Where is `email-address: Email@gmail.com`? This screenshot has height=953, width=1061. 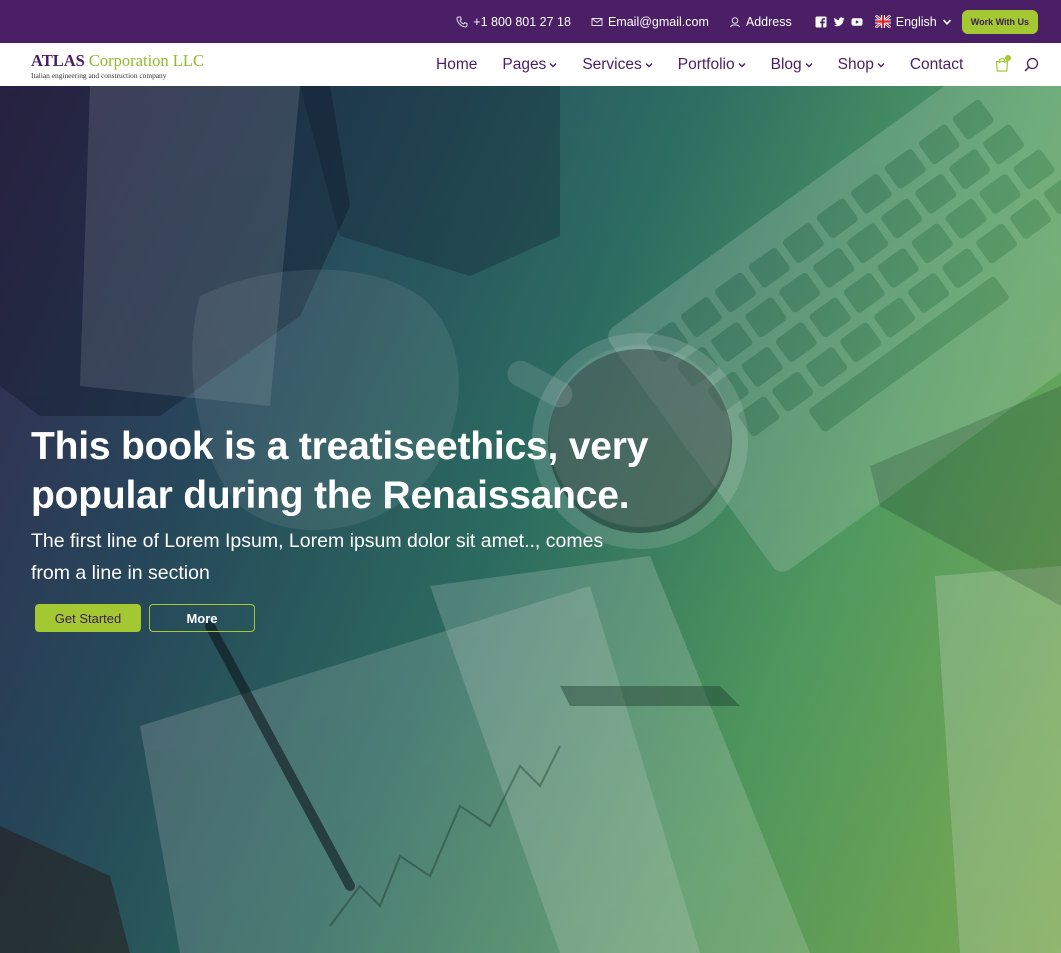
email-address: Email@gmail.com is located at coordinates (658, 21).